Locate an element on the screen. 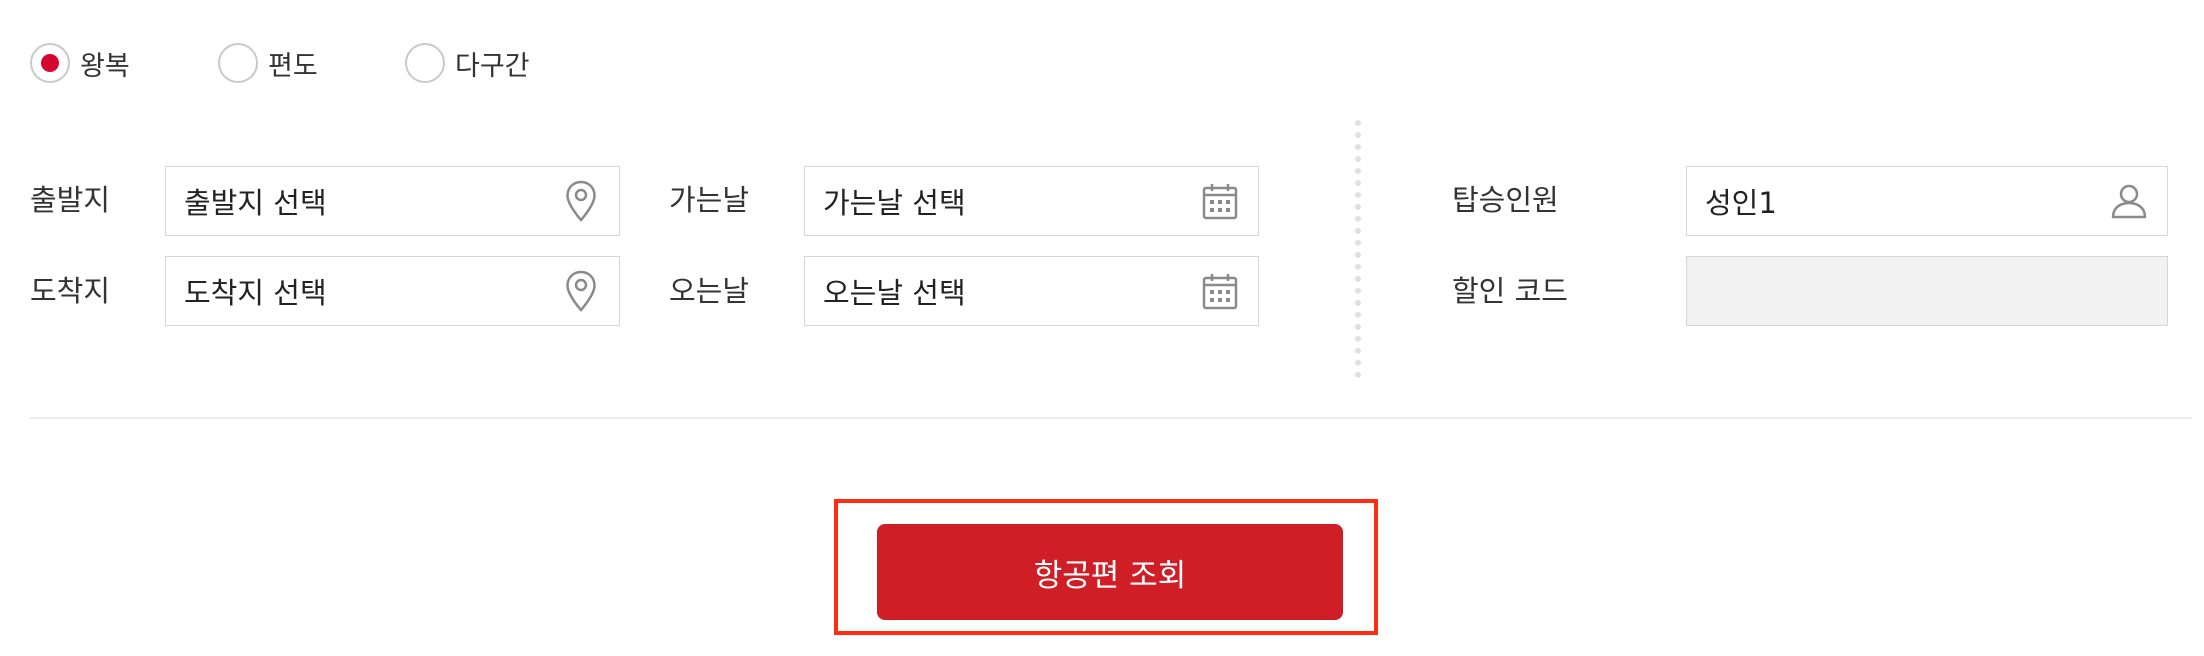 This screenshot has height=656, width=2204. arrival-value: 도착지 선택 is located at coordinates (255, 293).